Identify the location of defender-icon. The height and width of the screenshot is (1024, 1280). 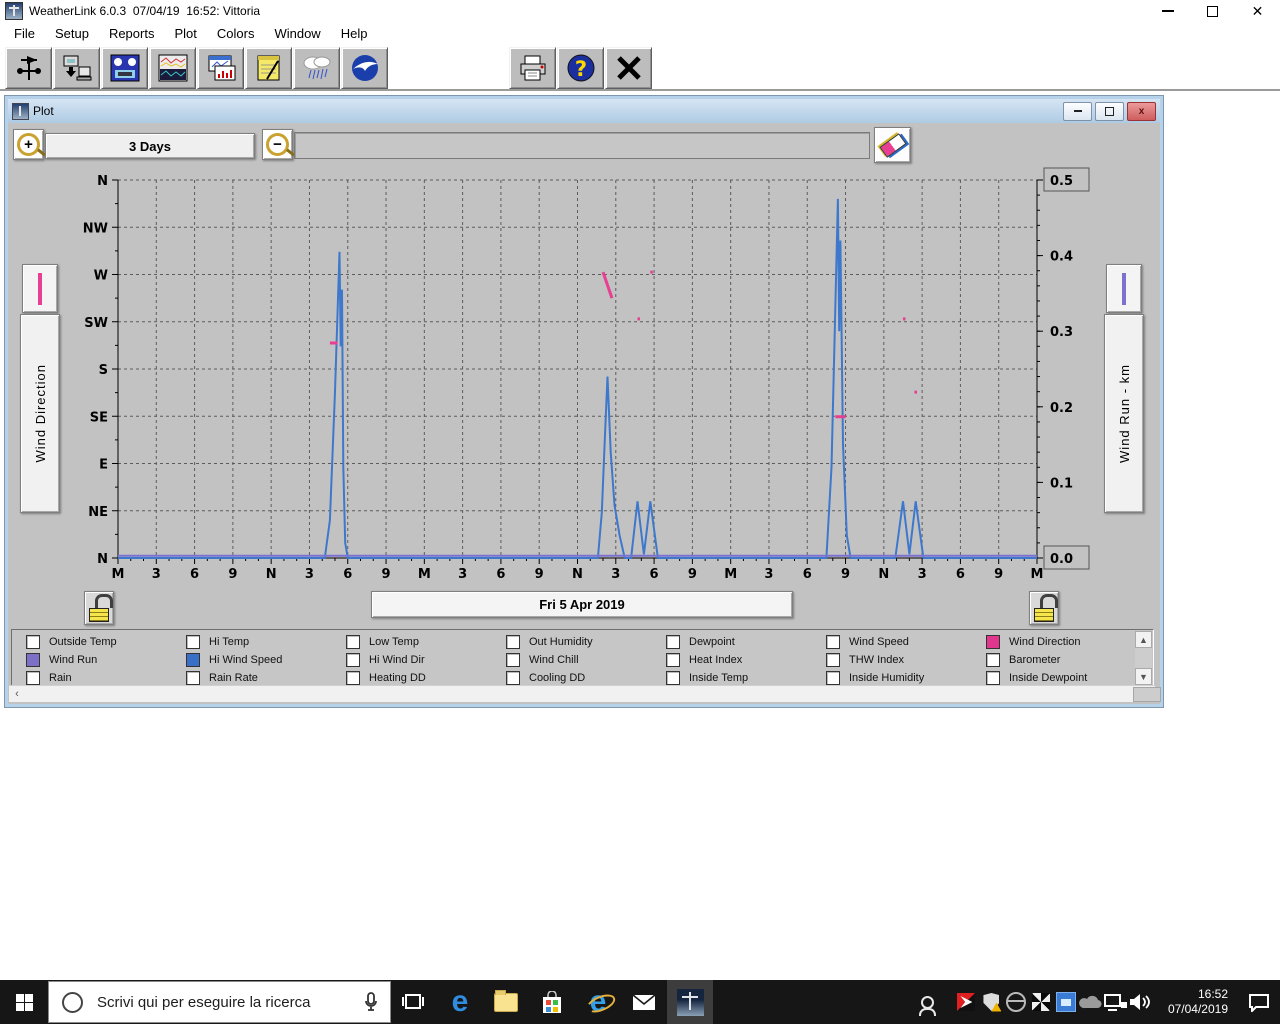
(991, 1002).